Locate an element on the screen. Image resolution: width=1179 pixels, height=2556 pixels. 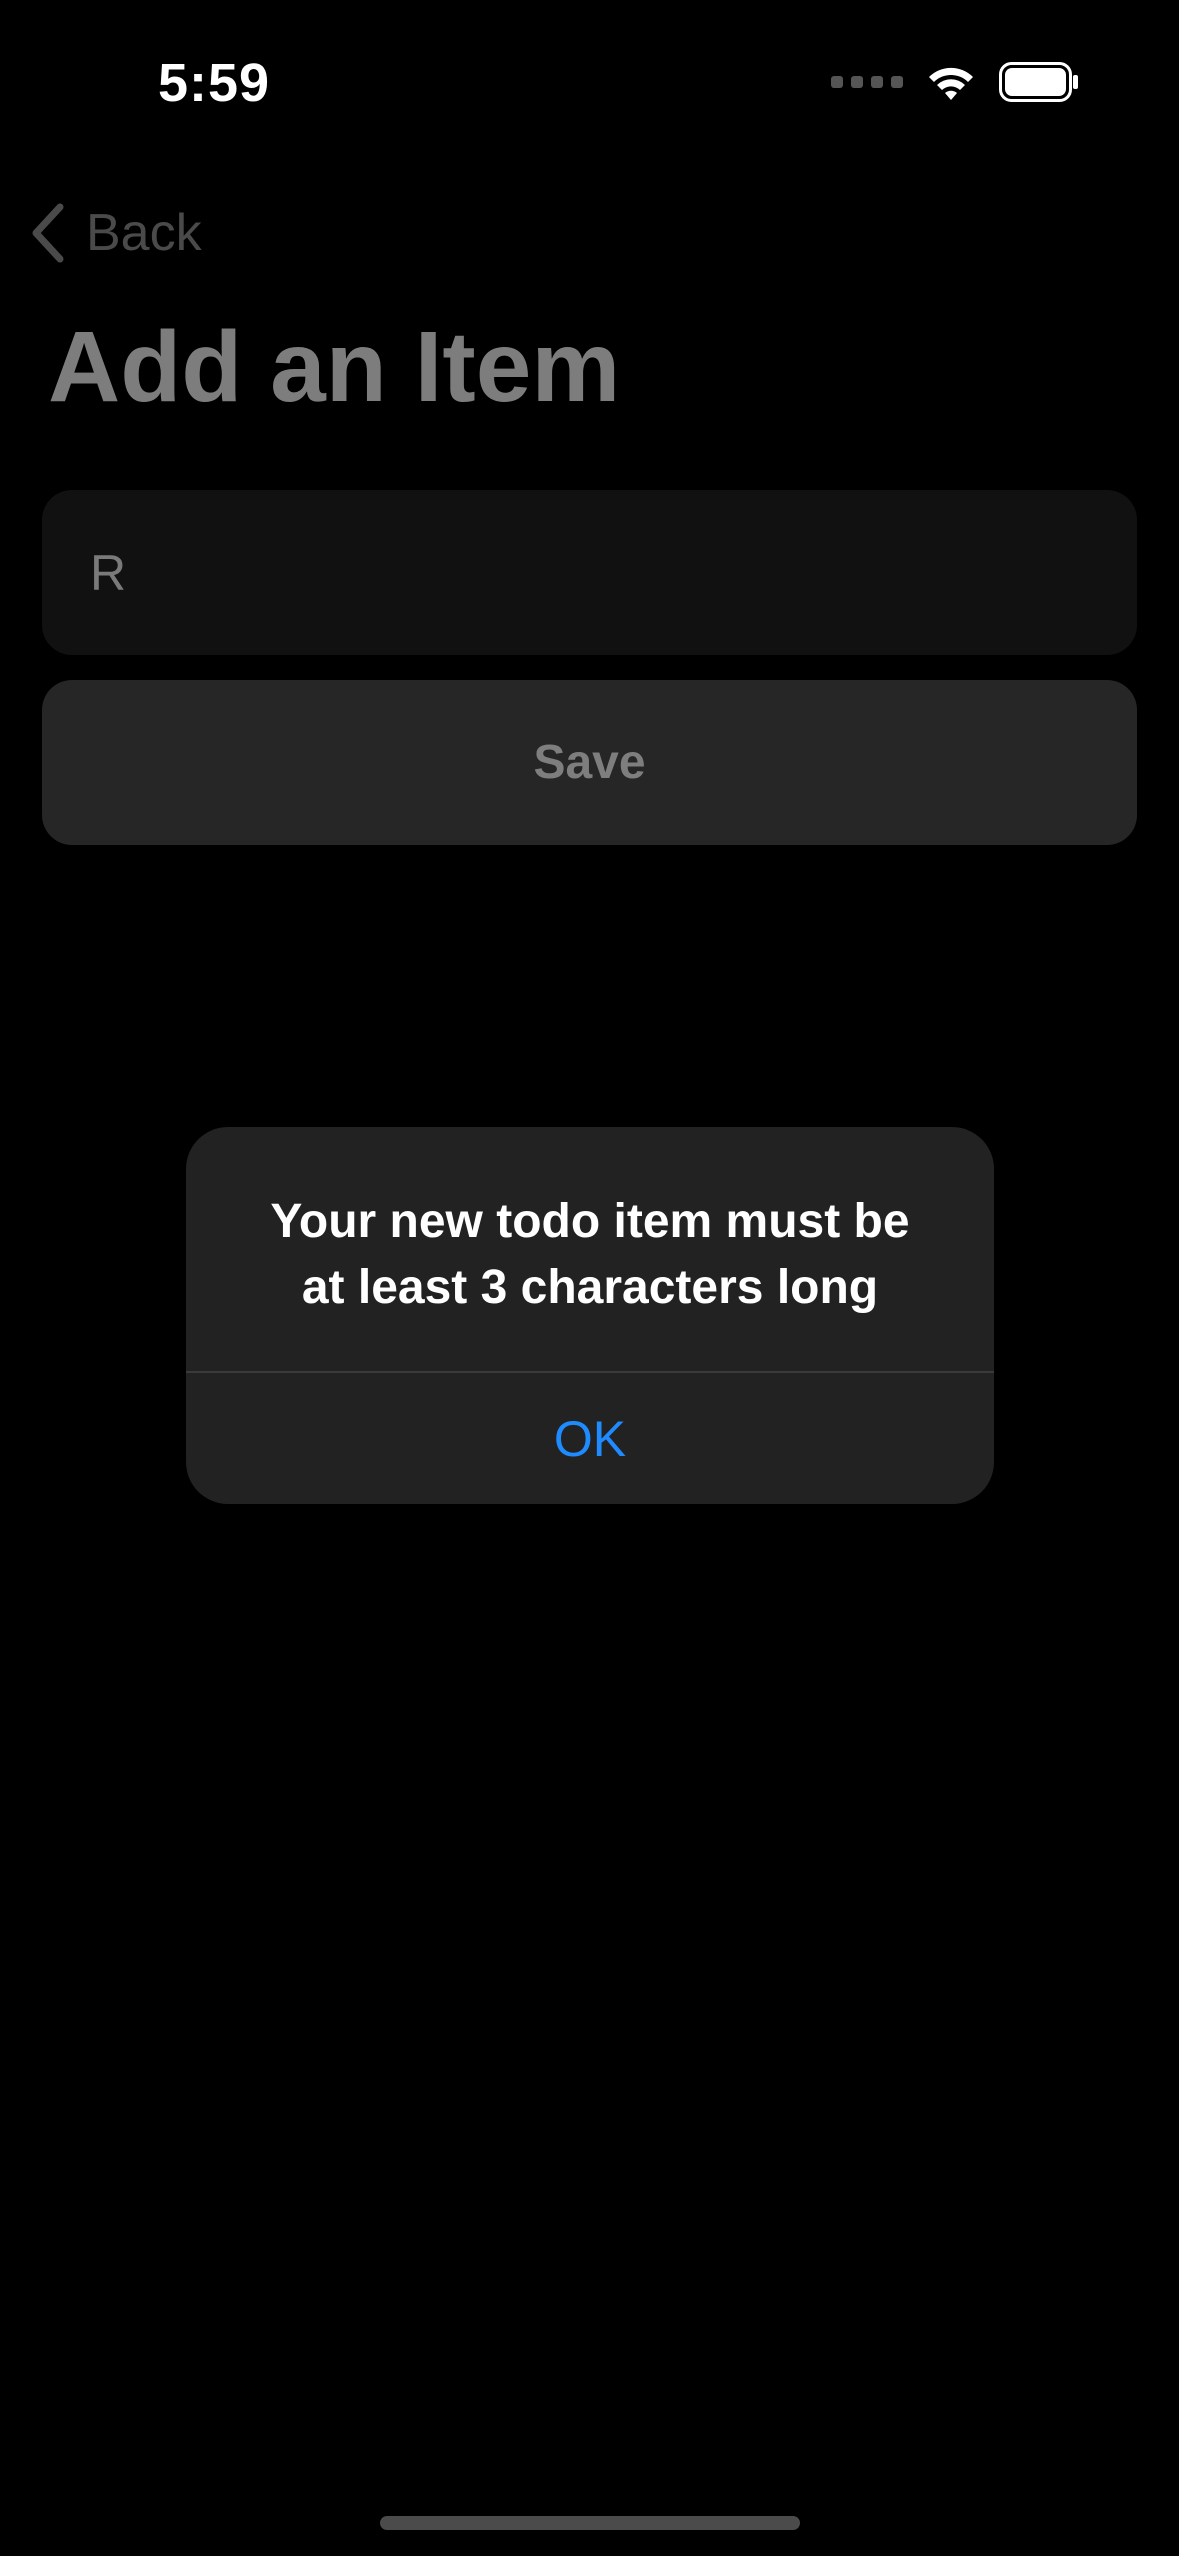
back-label: Back is located at coordinates (144, 233).